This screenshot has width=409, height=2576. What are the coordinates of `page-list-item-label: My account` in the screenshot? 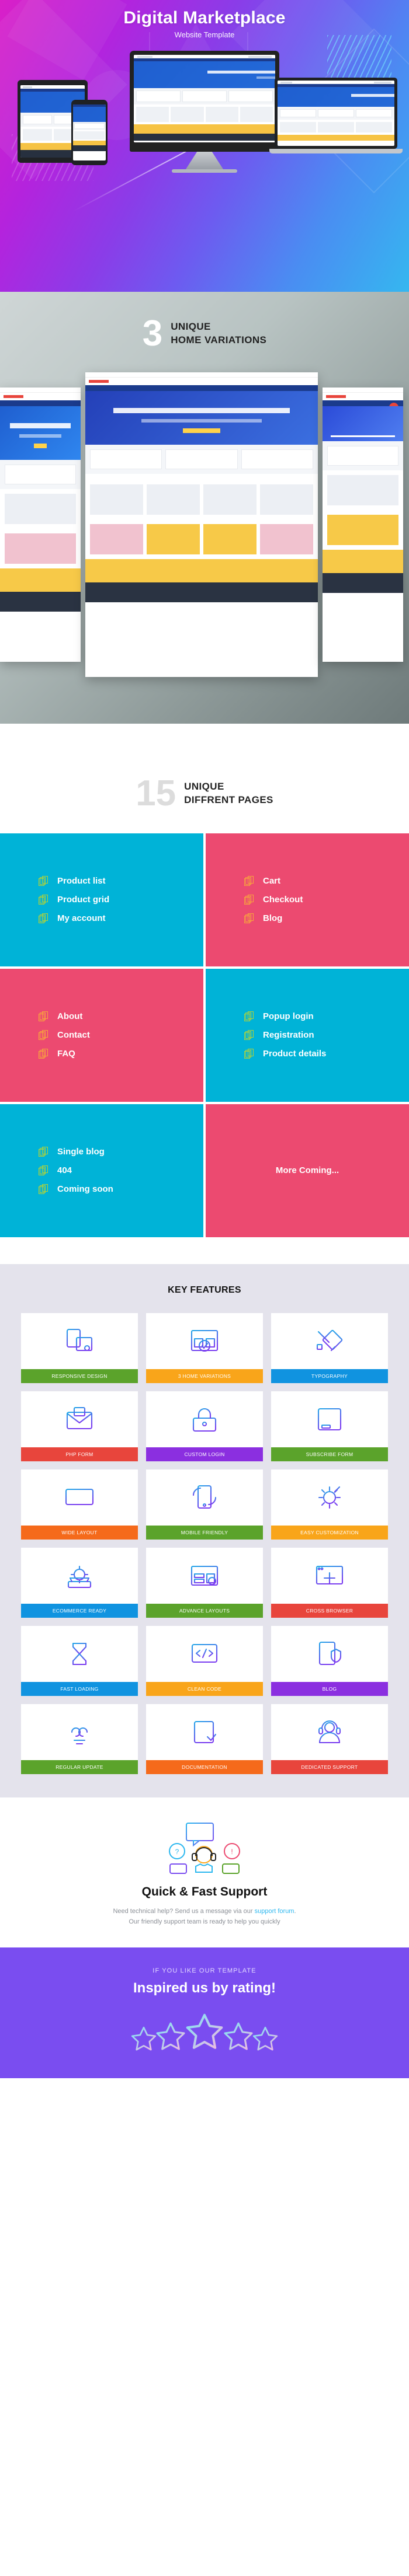 It's located at (81, 918).